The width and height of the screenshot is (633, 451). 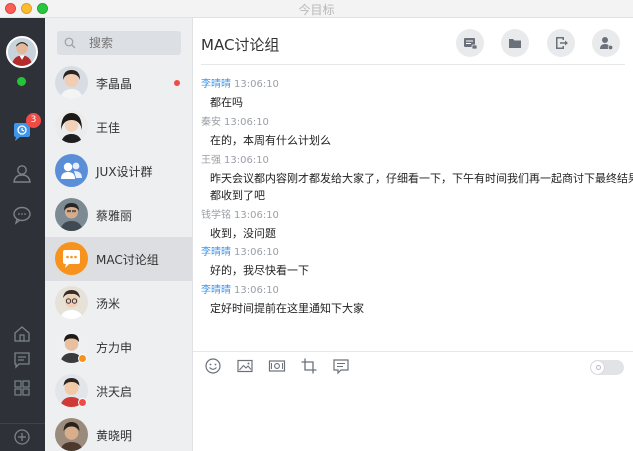 I want to click on search-input, so click(x=119, y=43).